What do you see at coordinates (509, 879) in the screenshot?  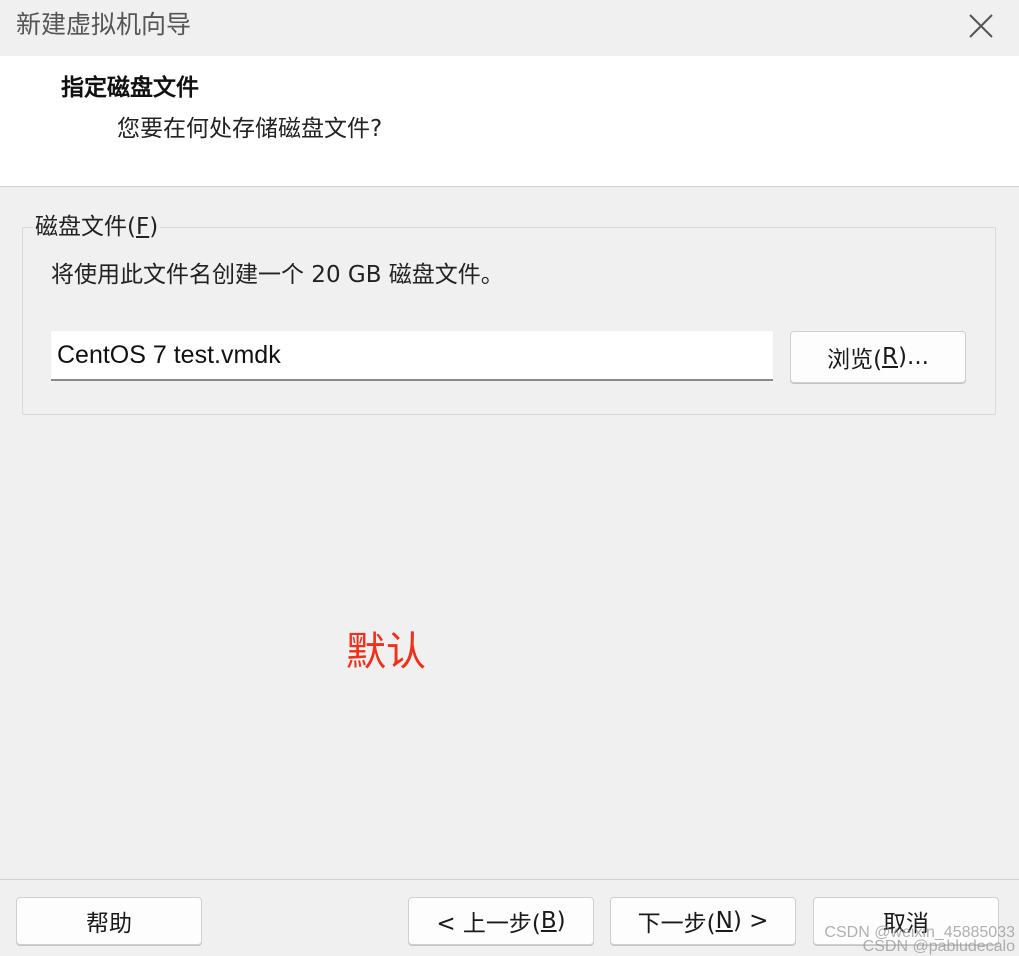 I see `footer-divider` at bounding box center [509, 879].